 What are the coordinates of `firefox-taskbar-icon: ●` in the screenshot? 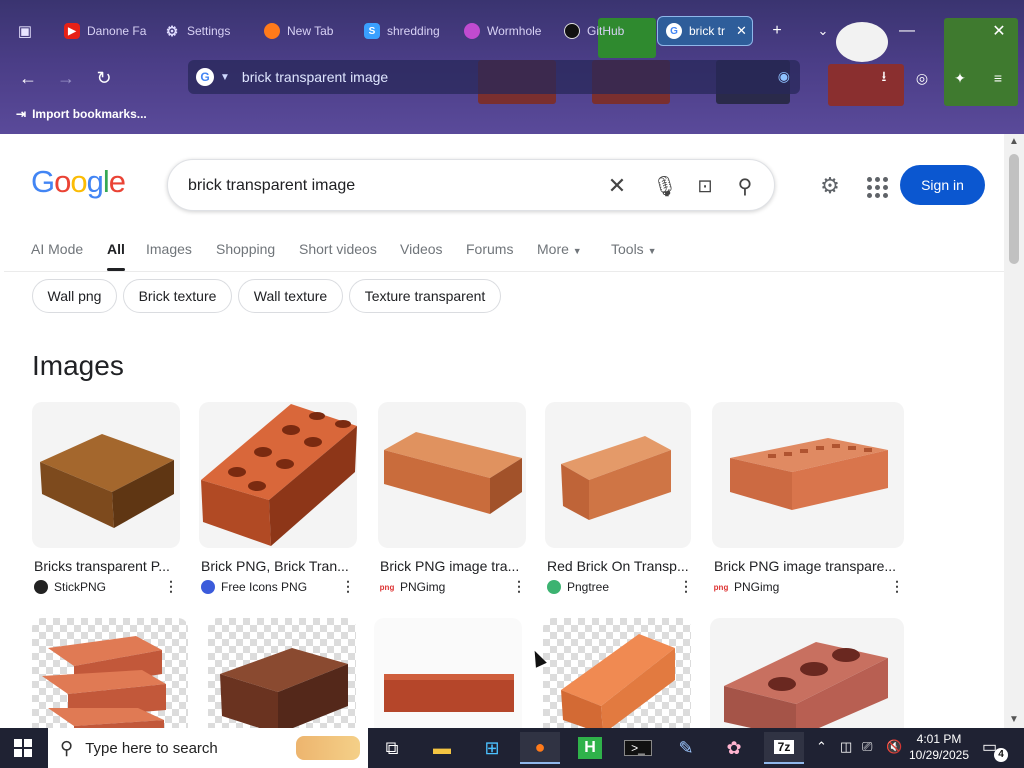 It's located at (540, 748).